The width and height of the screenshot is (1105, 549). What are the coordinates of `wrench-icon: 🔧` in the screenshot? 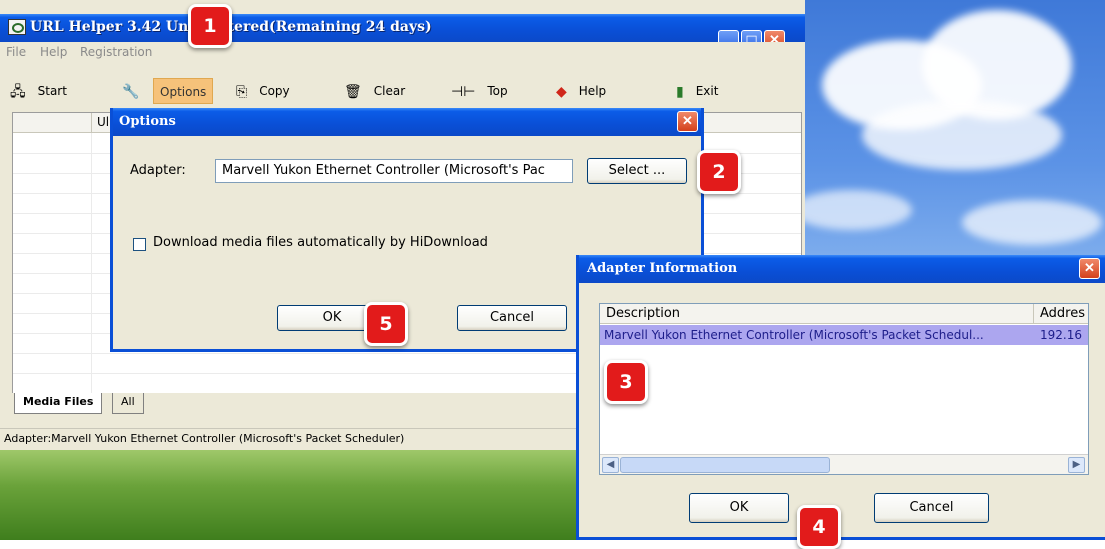 It's located at (131, 91).